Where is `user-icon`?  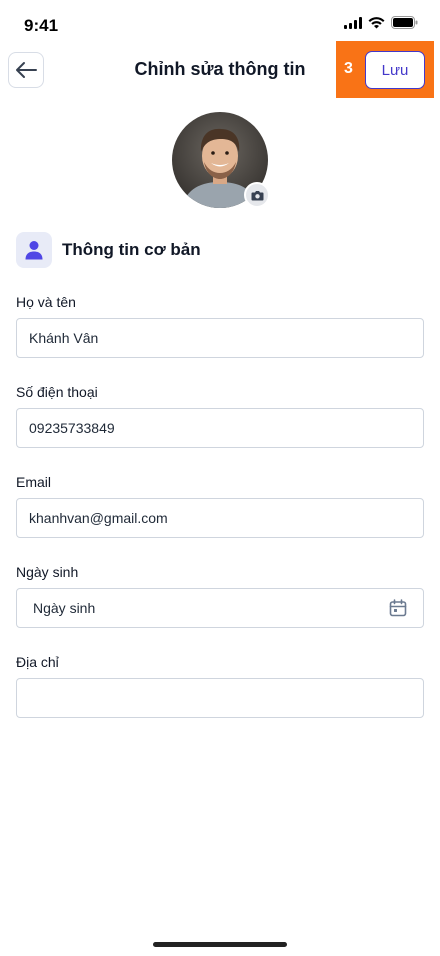 user-icon is located at coordinates (34, 250).